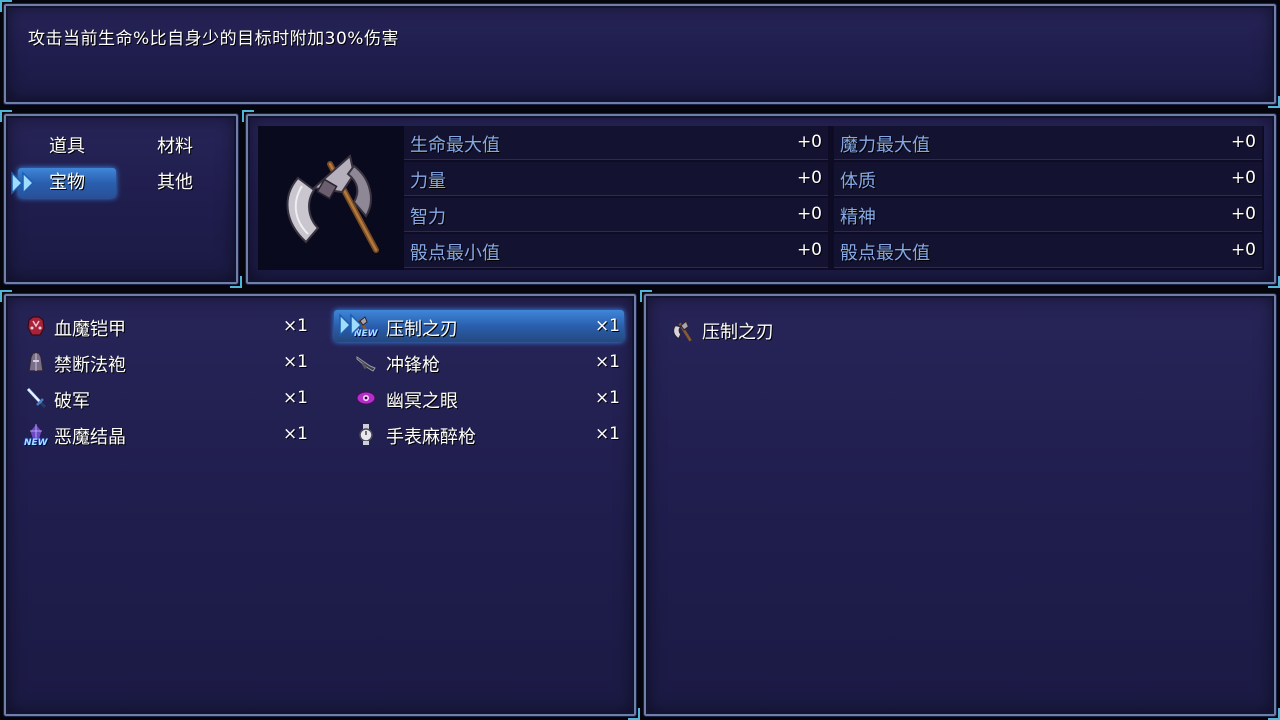  Describe the element at coordinates (858, 217) in the screenshot. I see `stat-label: 精神` at that location.